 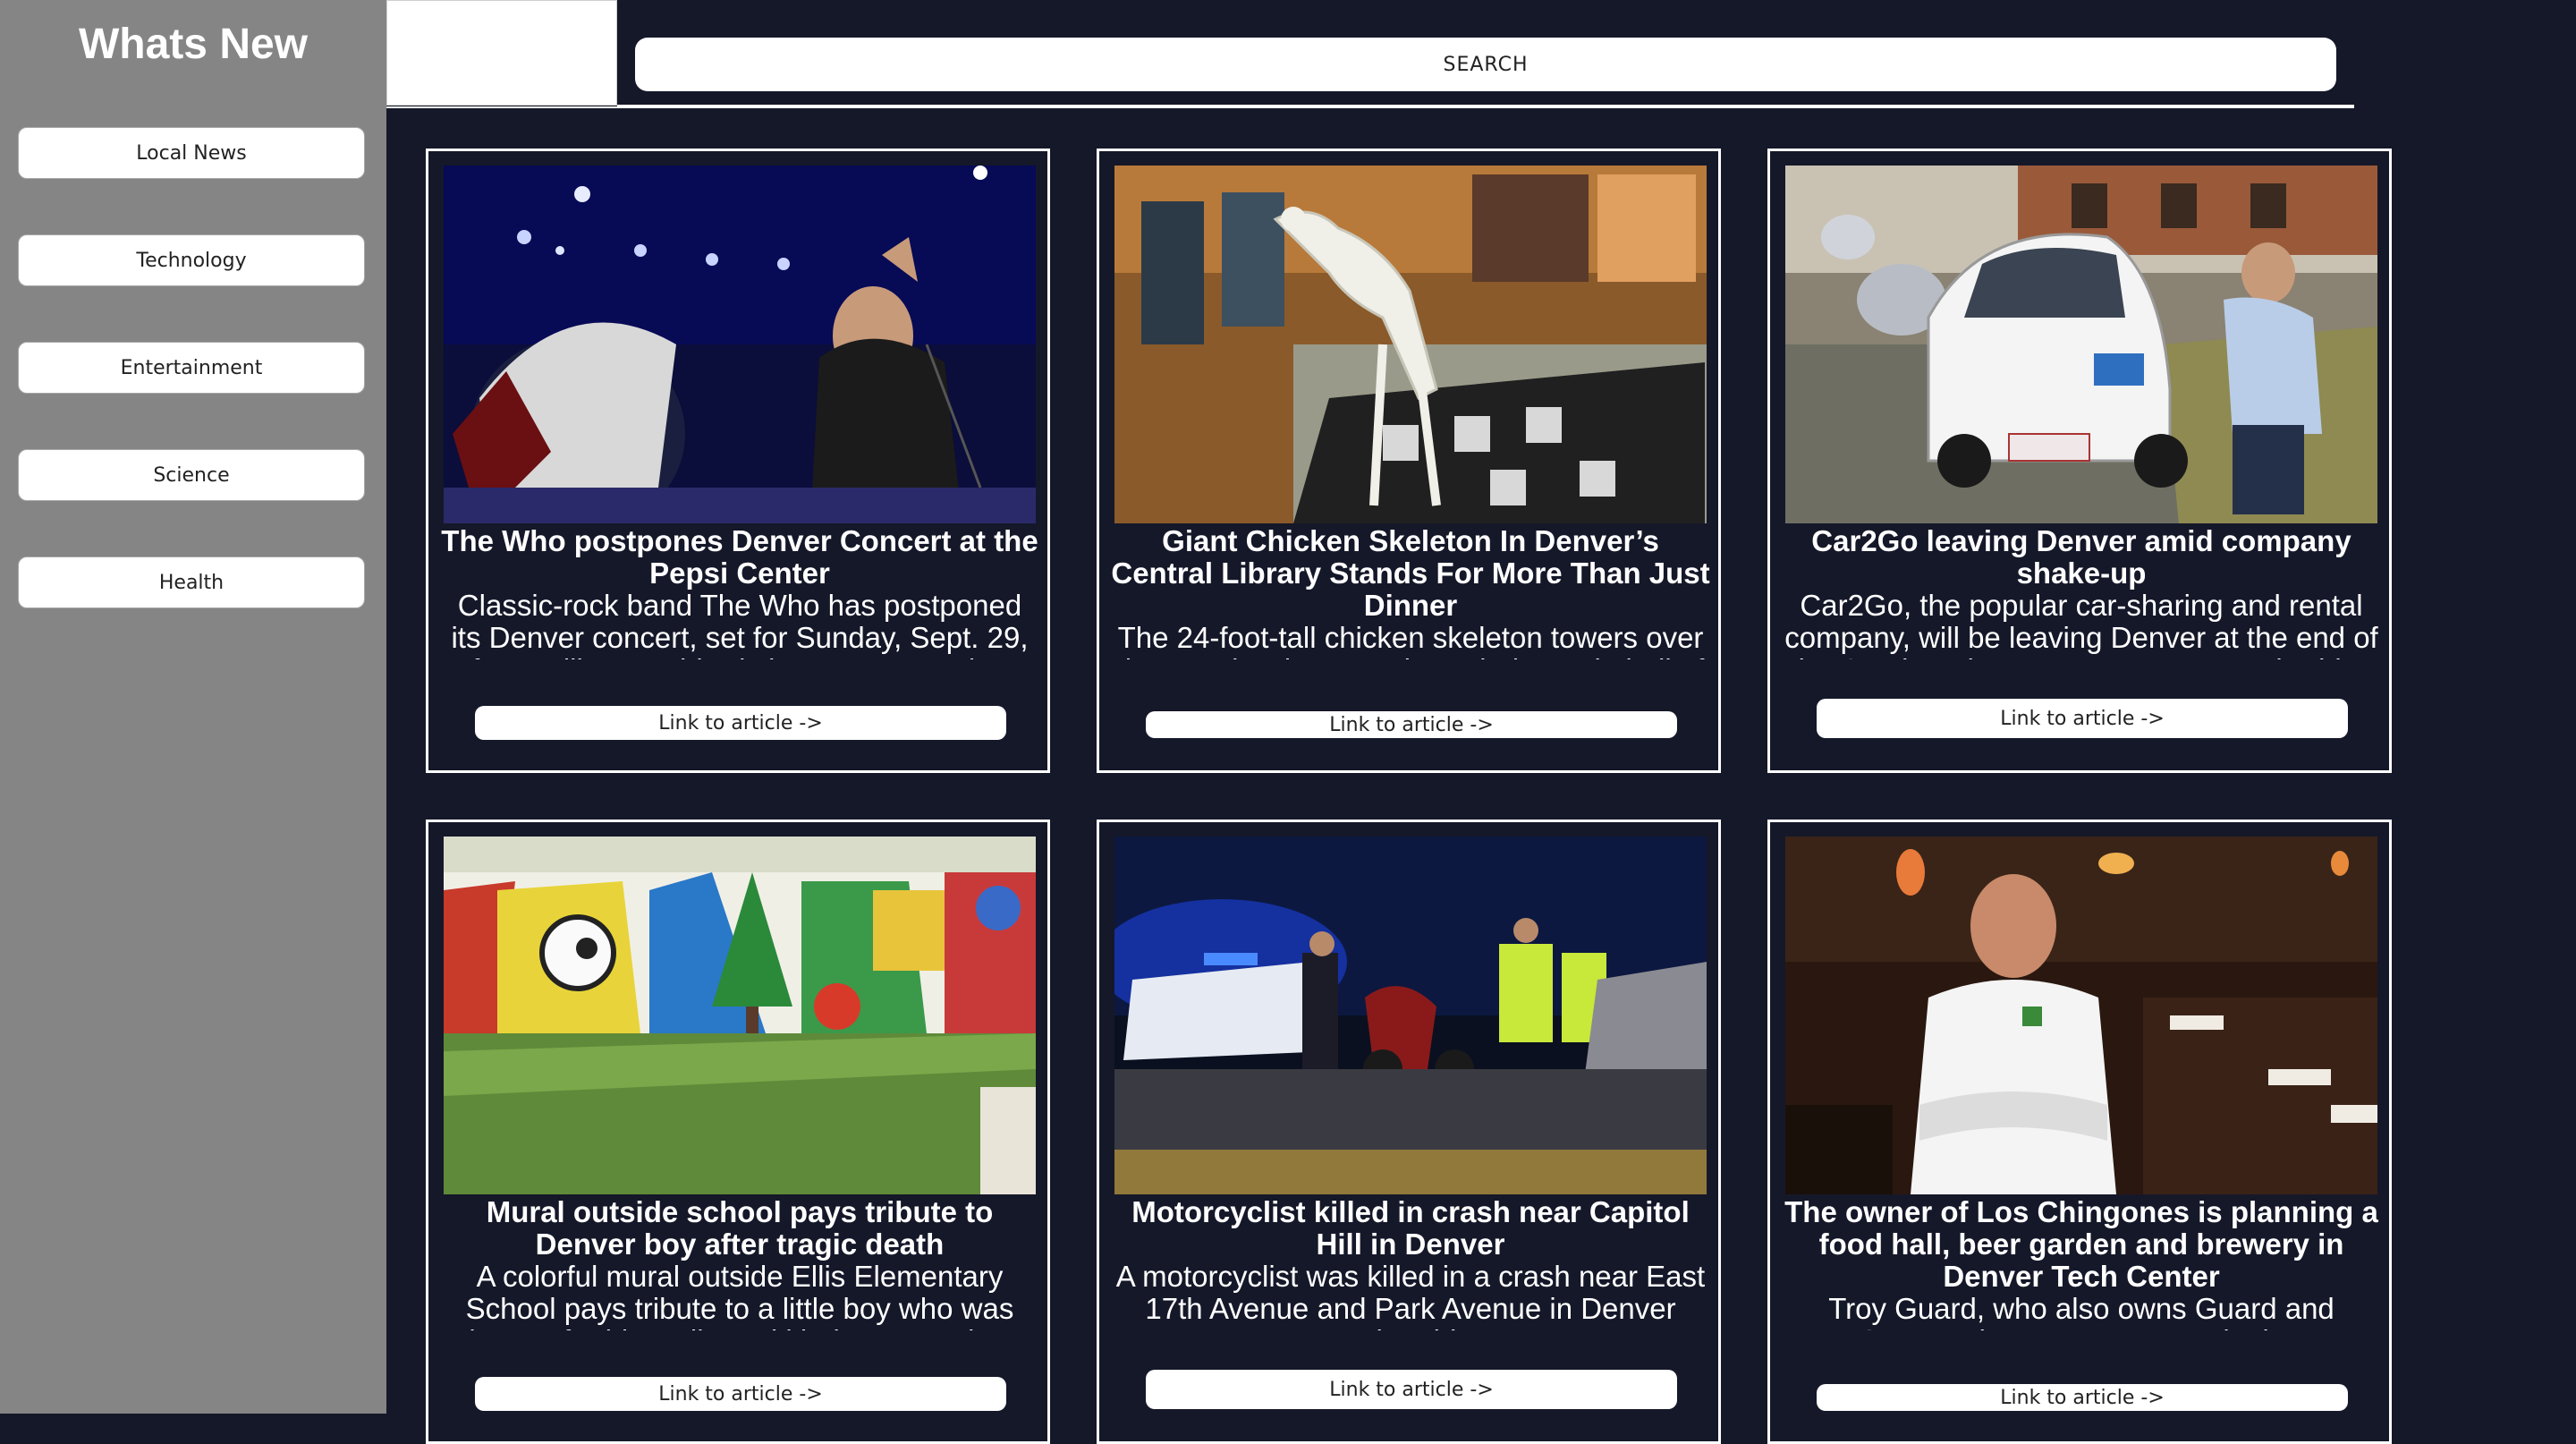 What do you see at coordinates (191, 475) in the screenshot?
I see `nav-science-button: Science` at bounding box center [191, 475].